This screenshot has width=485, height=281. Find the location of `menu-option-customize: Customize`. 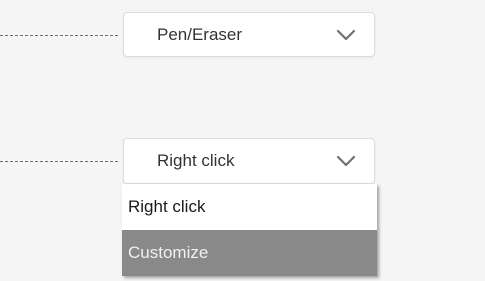

menu-option-customize: Customize is located at coordinates (249, 253).